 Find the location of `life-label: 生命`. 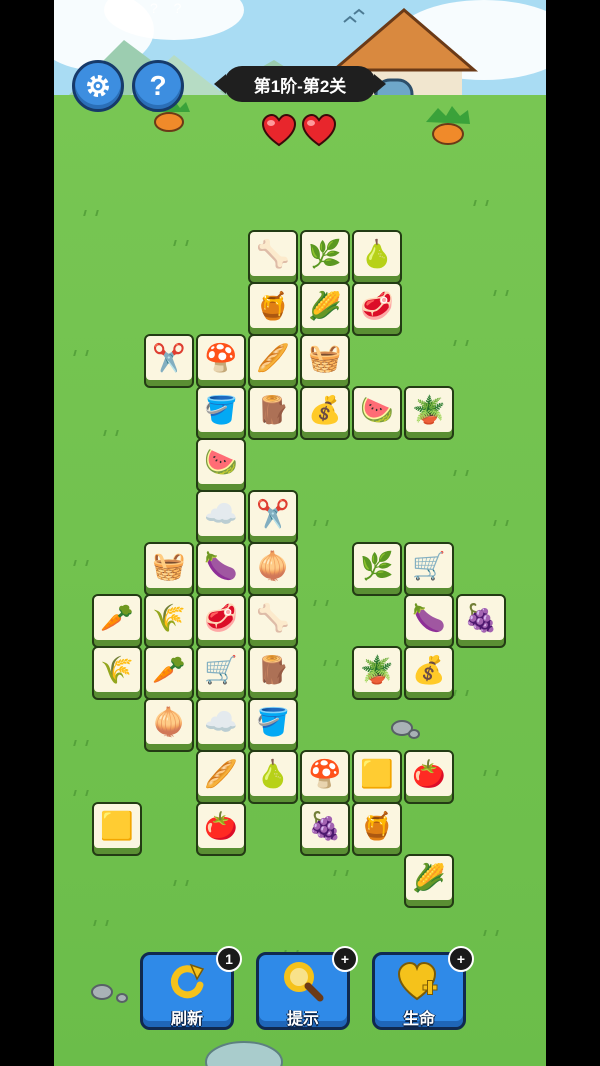

life-label: 生命 is located at coordinates (418, 1019).